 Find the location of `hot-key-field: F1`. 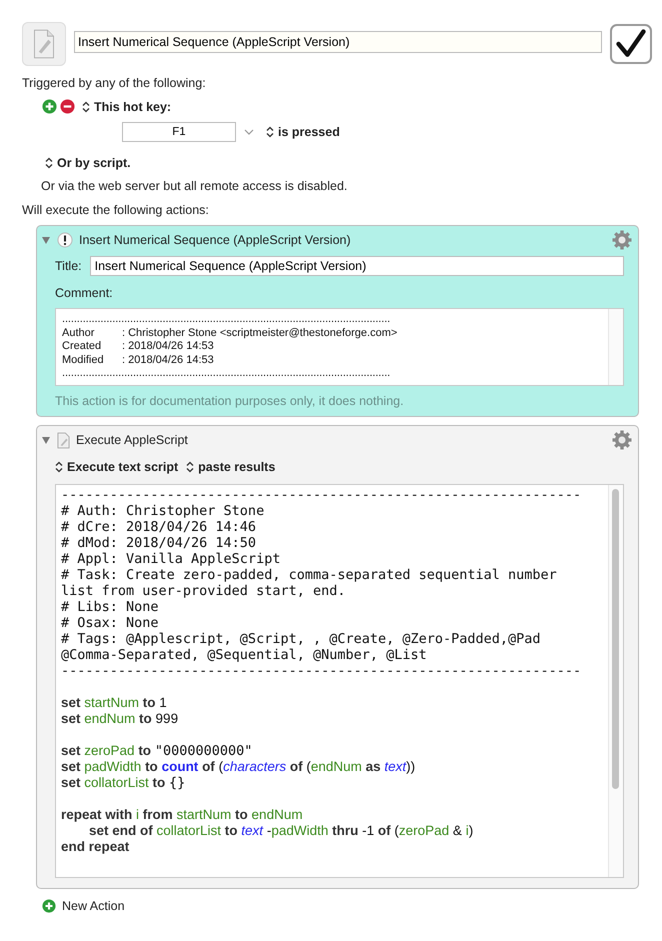

hot-key-field: F1 is located at coordinates (179, 132).